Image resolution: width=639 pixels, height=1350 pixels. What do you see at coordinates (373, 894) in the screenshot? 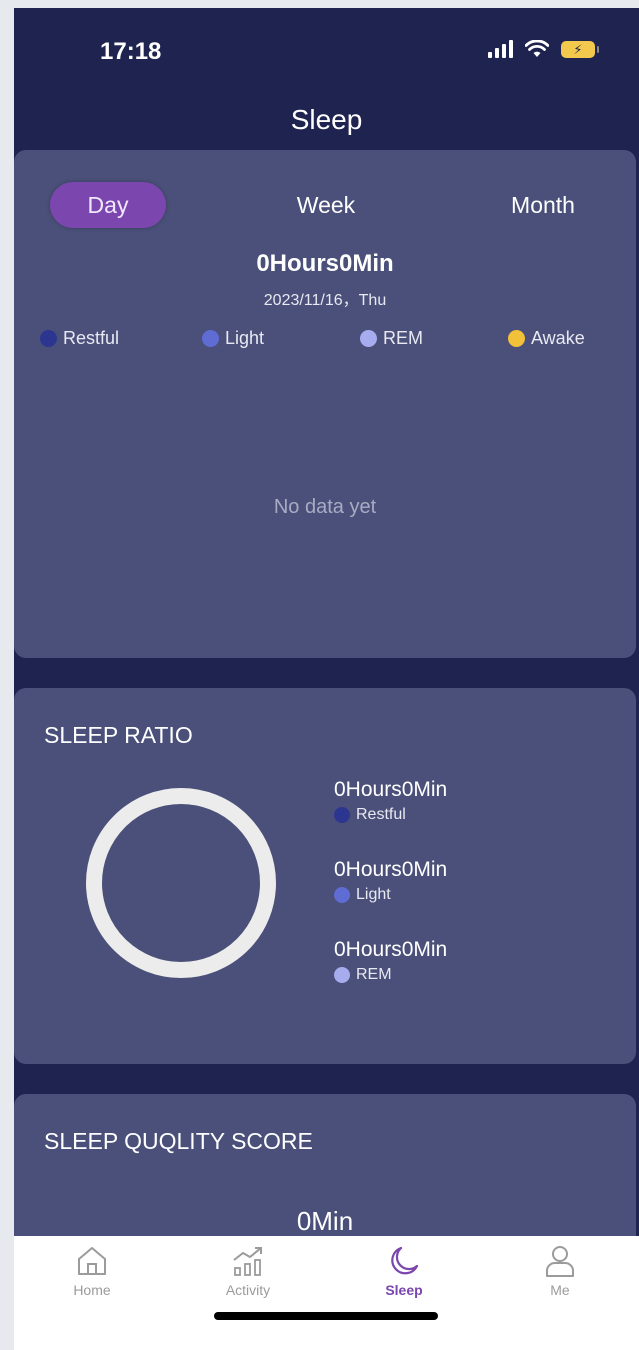
I see `ratio-label-text: Light` at bounding box center [373, 894].